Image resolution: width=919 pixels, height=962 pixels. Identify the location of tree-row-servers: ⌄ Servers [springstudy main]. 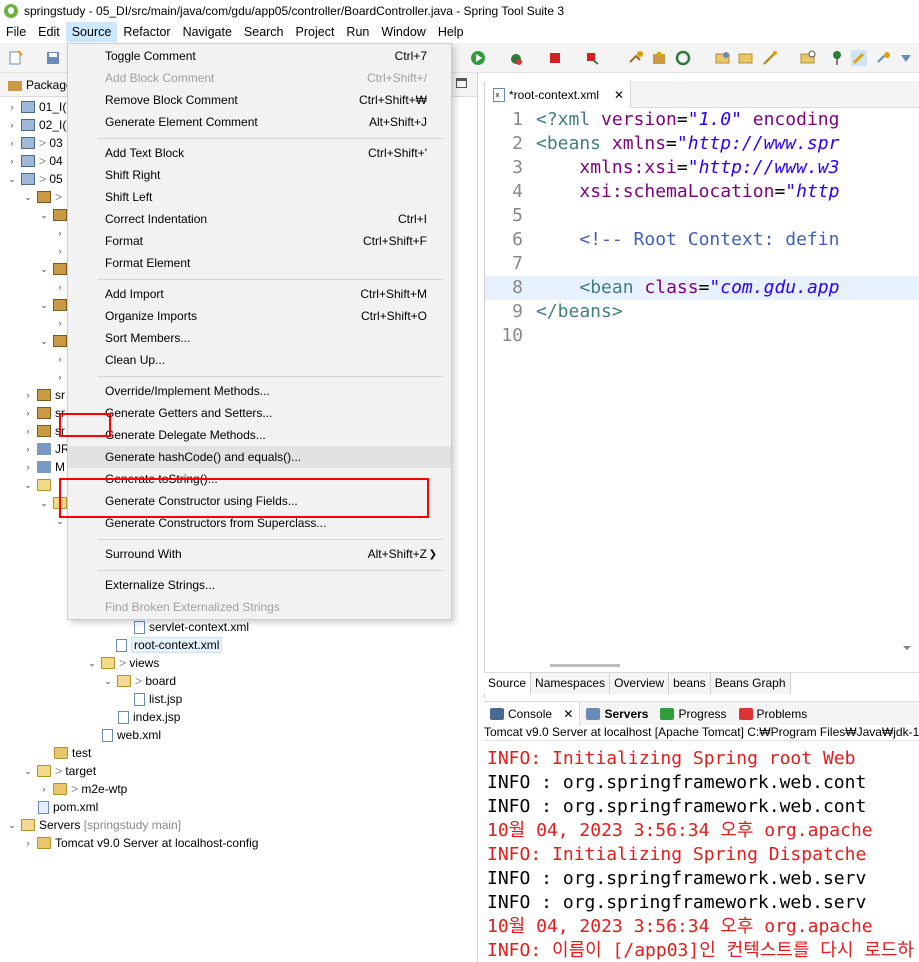
(93, 825).